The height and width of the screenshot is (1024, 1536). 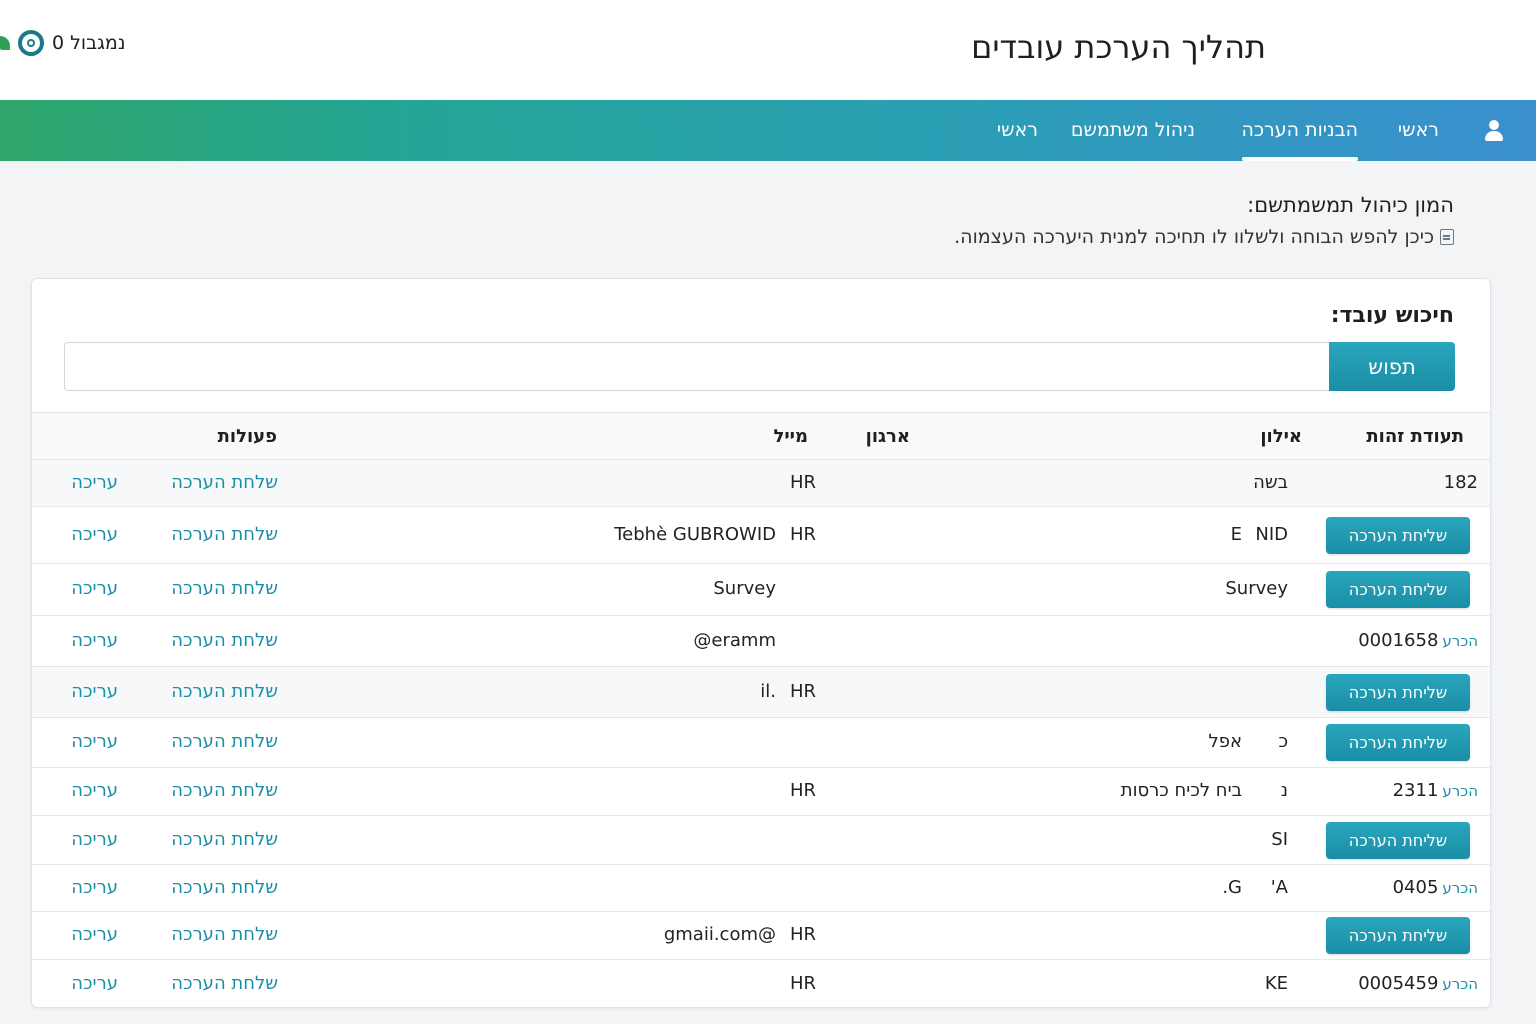 I want to click on document-icon, so click(x=1447, y=237).